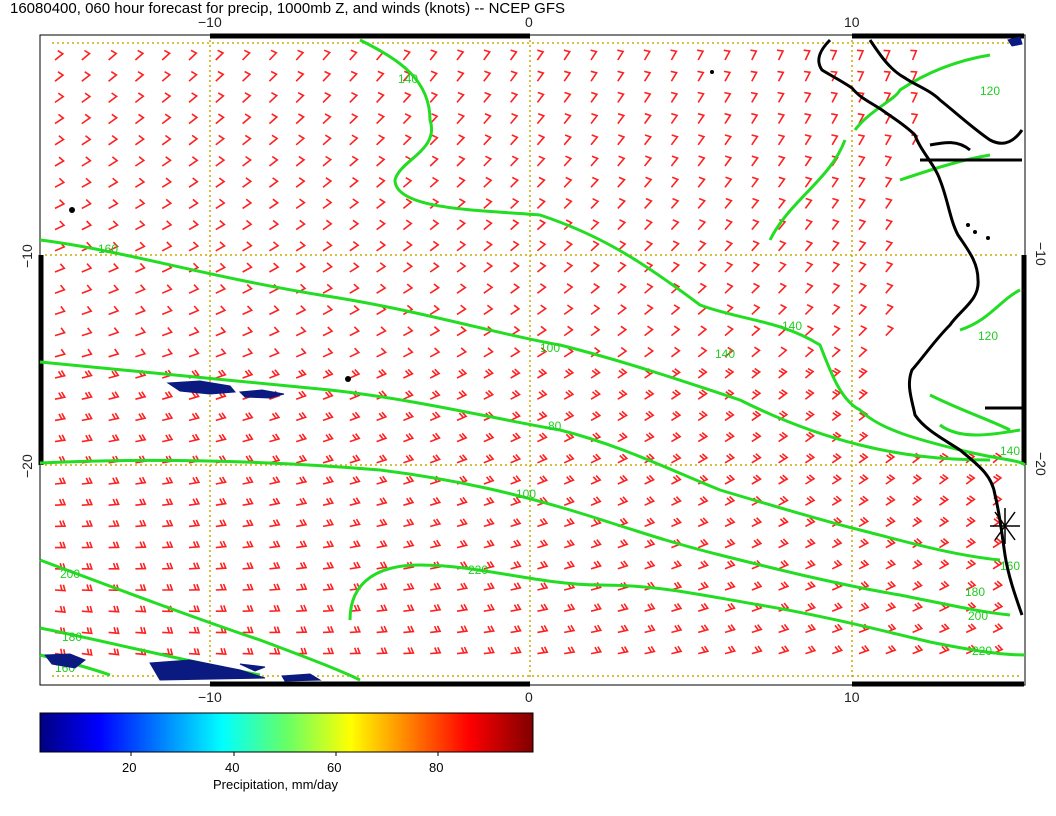 The height and width of the screenshot is (816, 1056). I want to click on colorbar-tick-label: 60, so click(334, 767).